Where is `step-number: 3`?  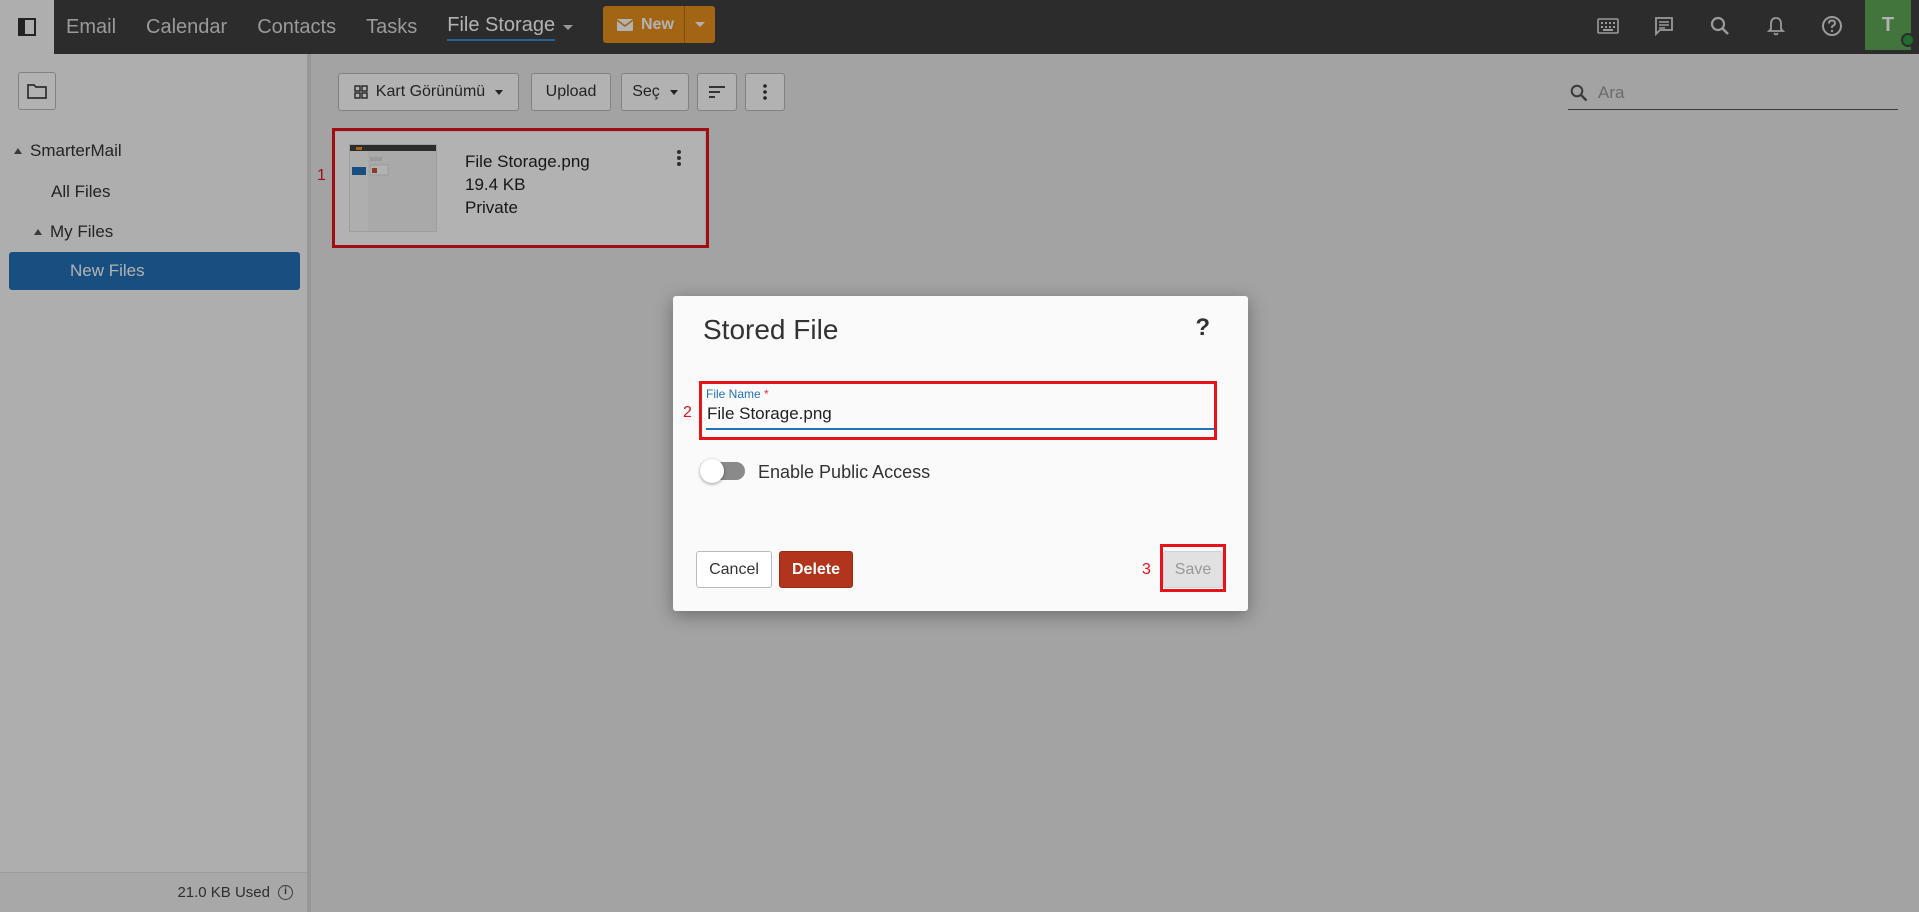
step-number: 3 is located at coordinates (1146, 569).